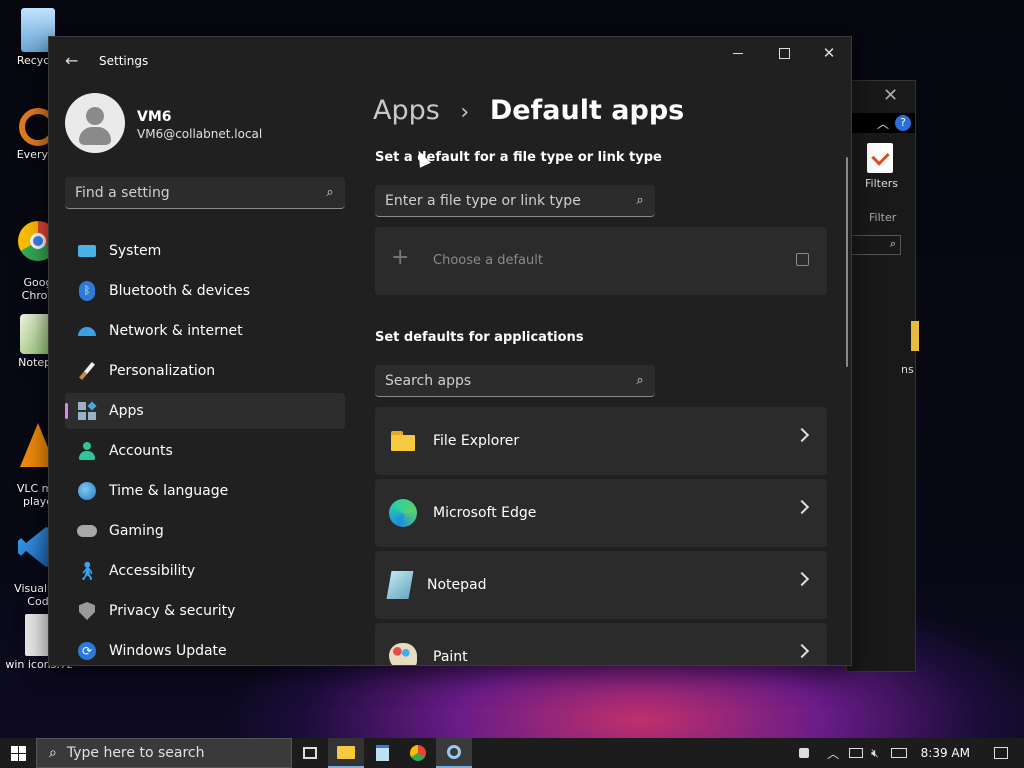 The image size is (1024, 768). What do you see at coordinates (450, 61) in the screenshot?
I see `title-bar: ← Settings ✕` at bounding box center [450, 61].